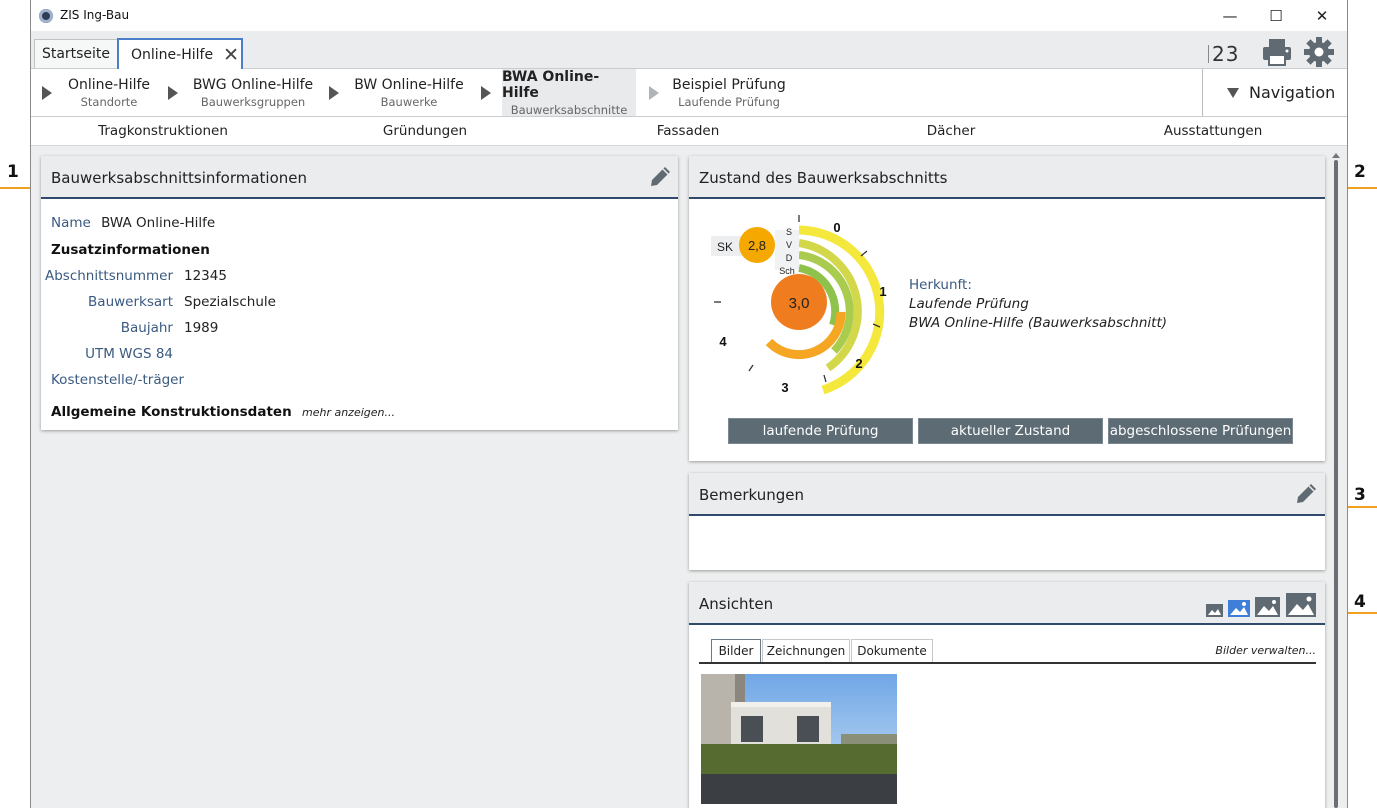 This screenshot has width=1377, height=808. Describe the element at coordinates (359, 177) in the screenshot. I see `info-panel-header: Bauwerksabschnittsinformationen` at that location.